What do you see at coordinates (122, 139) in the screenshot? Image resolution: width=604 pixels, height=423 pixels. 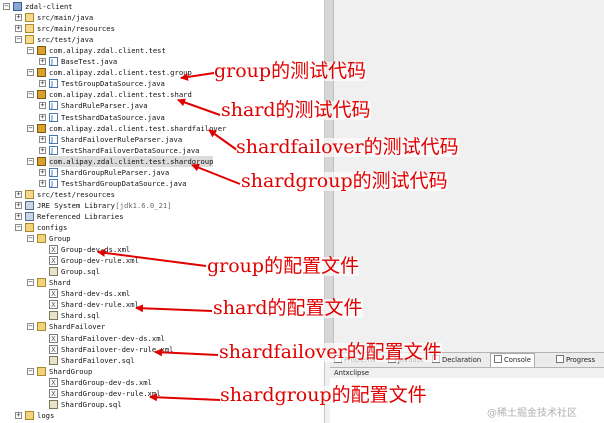 I see `tree-item-label: ShardFailoverRuleParser.java` at bounding box center [122, 139].